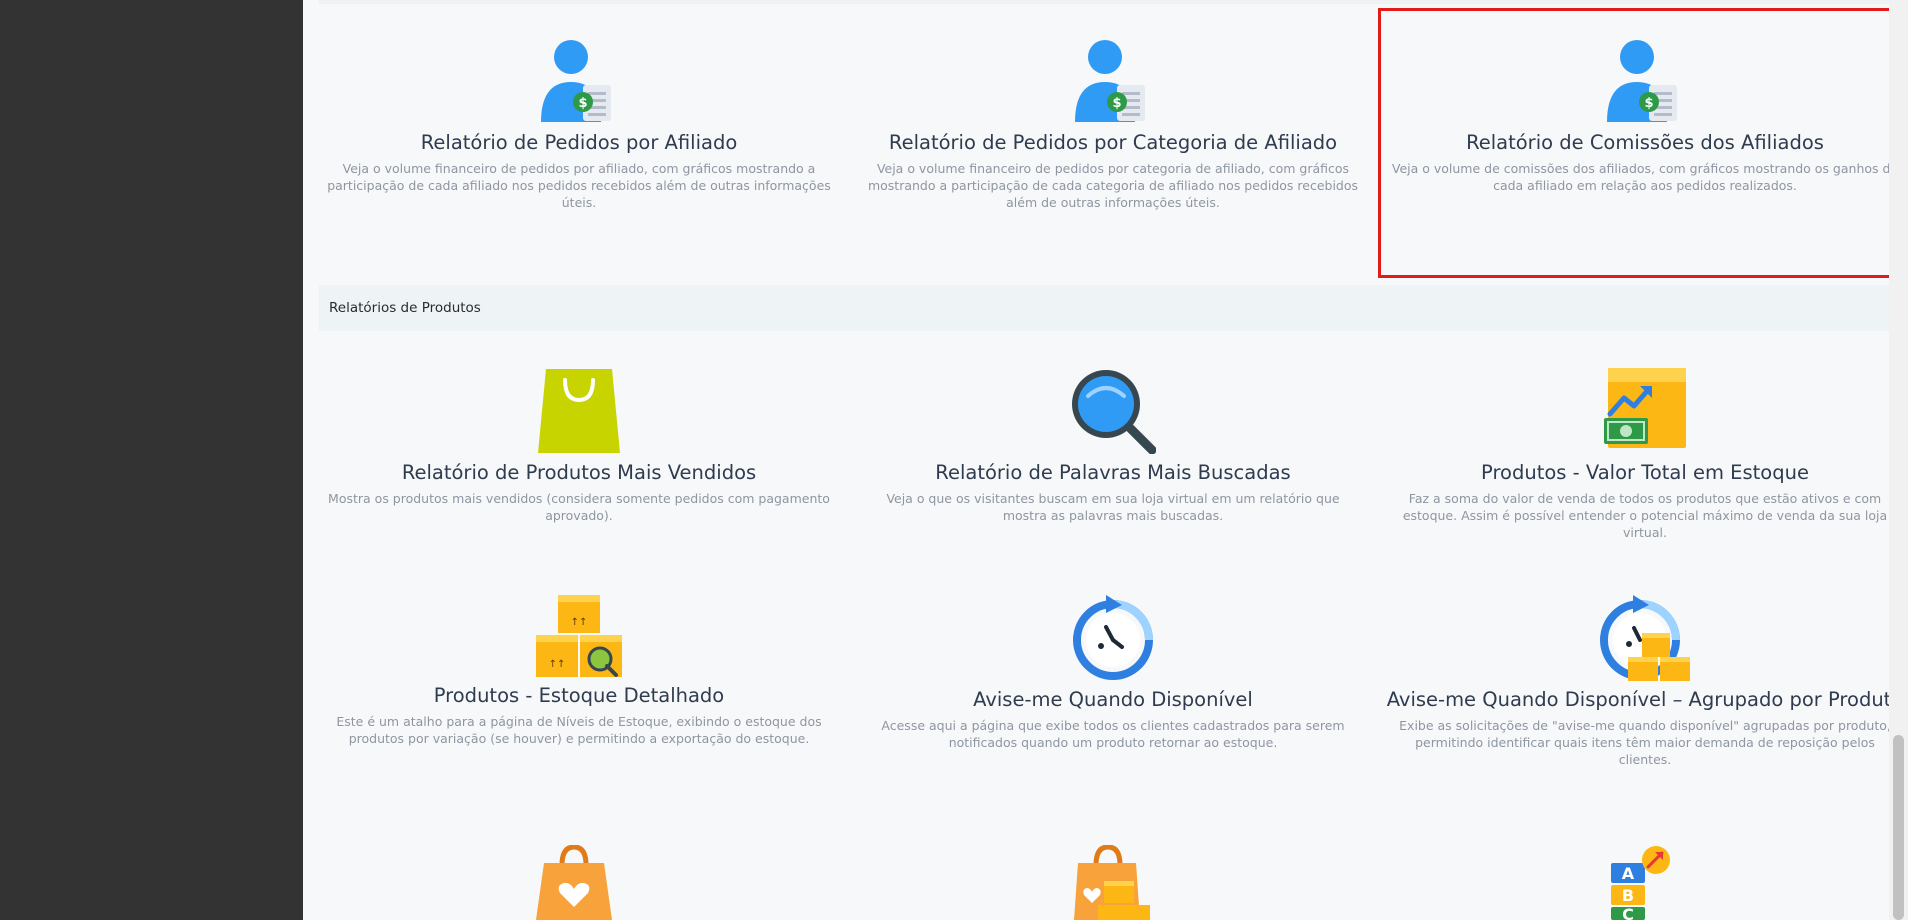 The image size is (1908, 920). I want to click on svg-text: A, so click(1628, 873).